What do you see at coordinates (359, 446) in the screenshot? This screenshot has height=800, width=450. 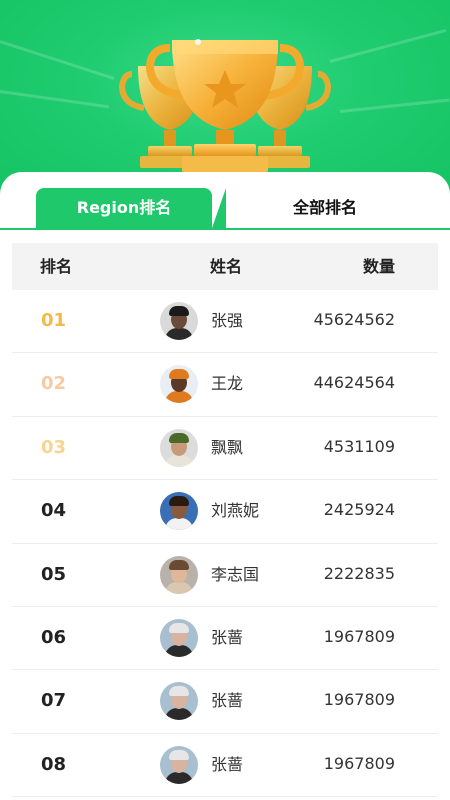 I see `user-count: 4531109` at bounding box center [359, 446].